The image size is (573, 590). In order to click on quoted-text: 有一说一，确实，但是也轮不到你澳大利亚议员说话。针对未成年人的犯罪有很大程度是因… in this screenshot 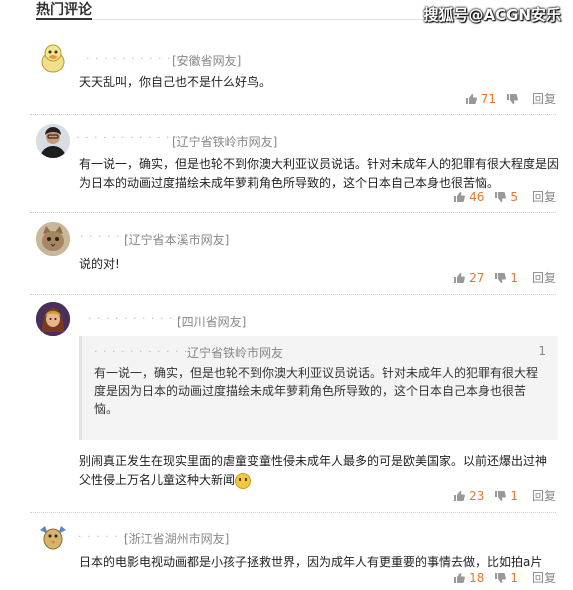, I will do `click(316, 391)`.